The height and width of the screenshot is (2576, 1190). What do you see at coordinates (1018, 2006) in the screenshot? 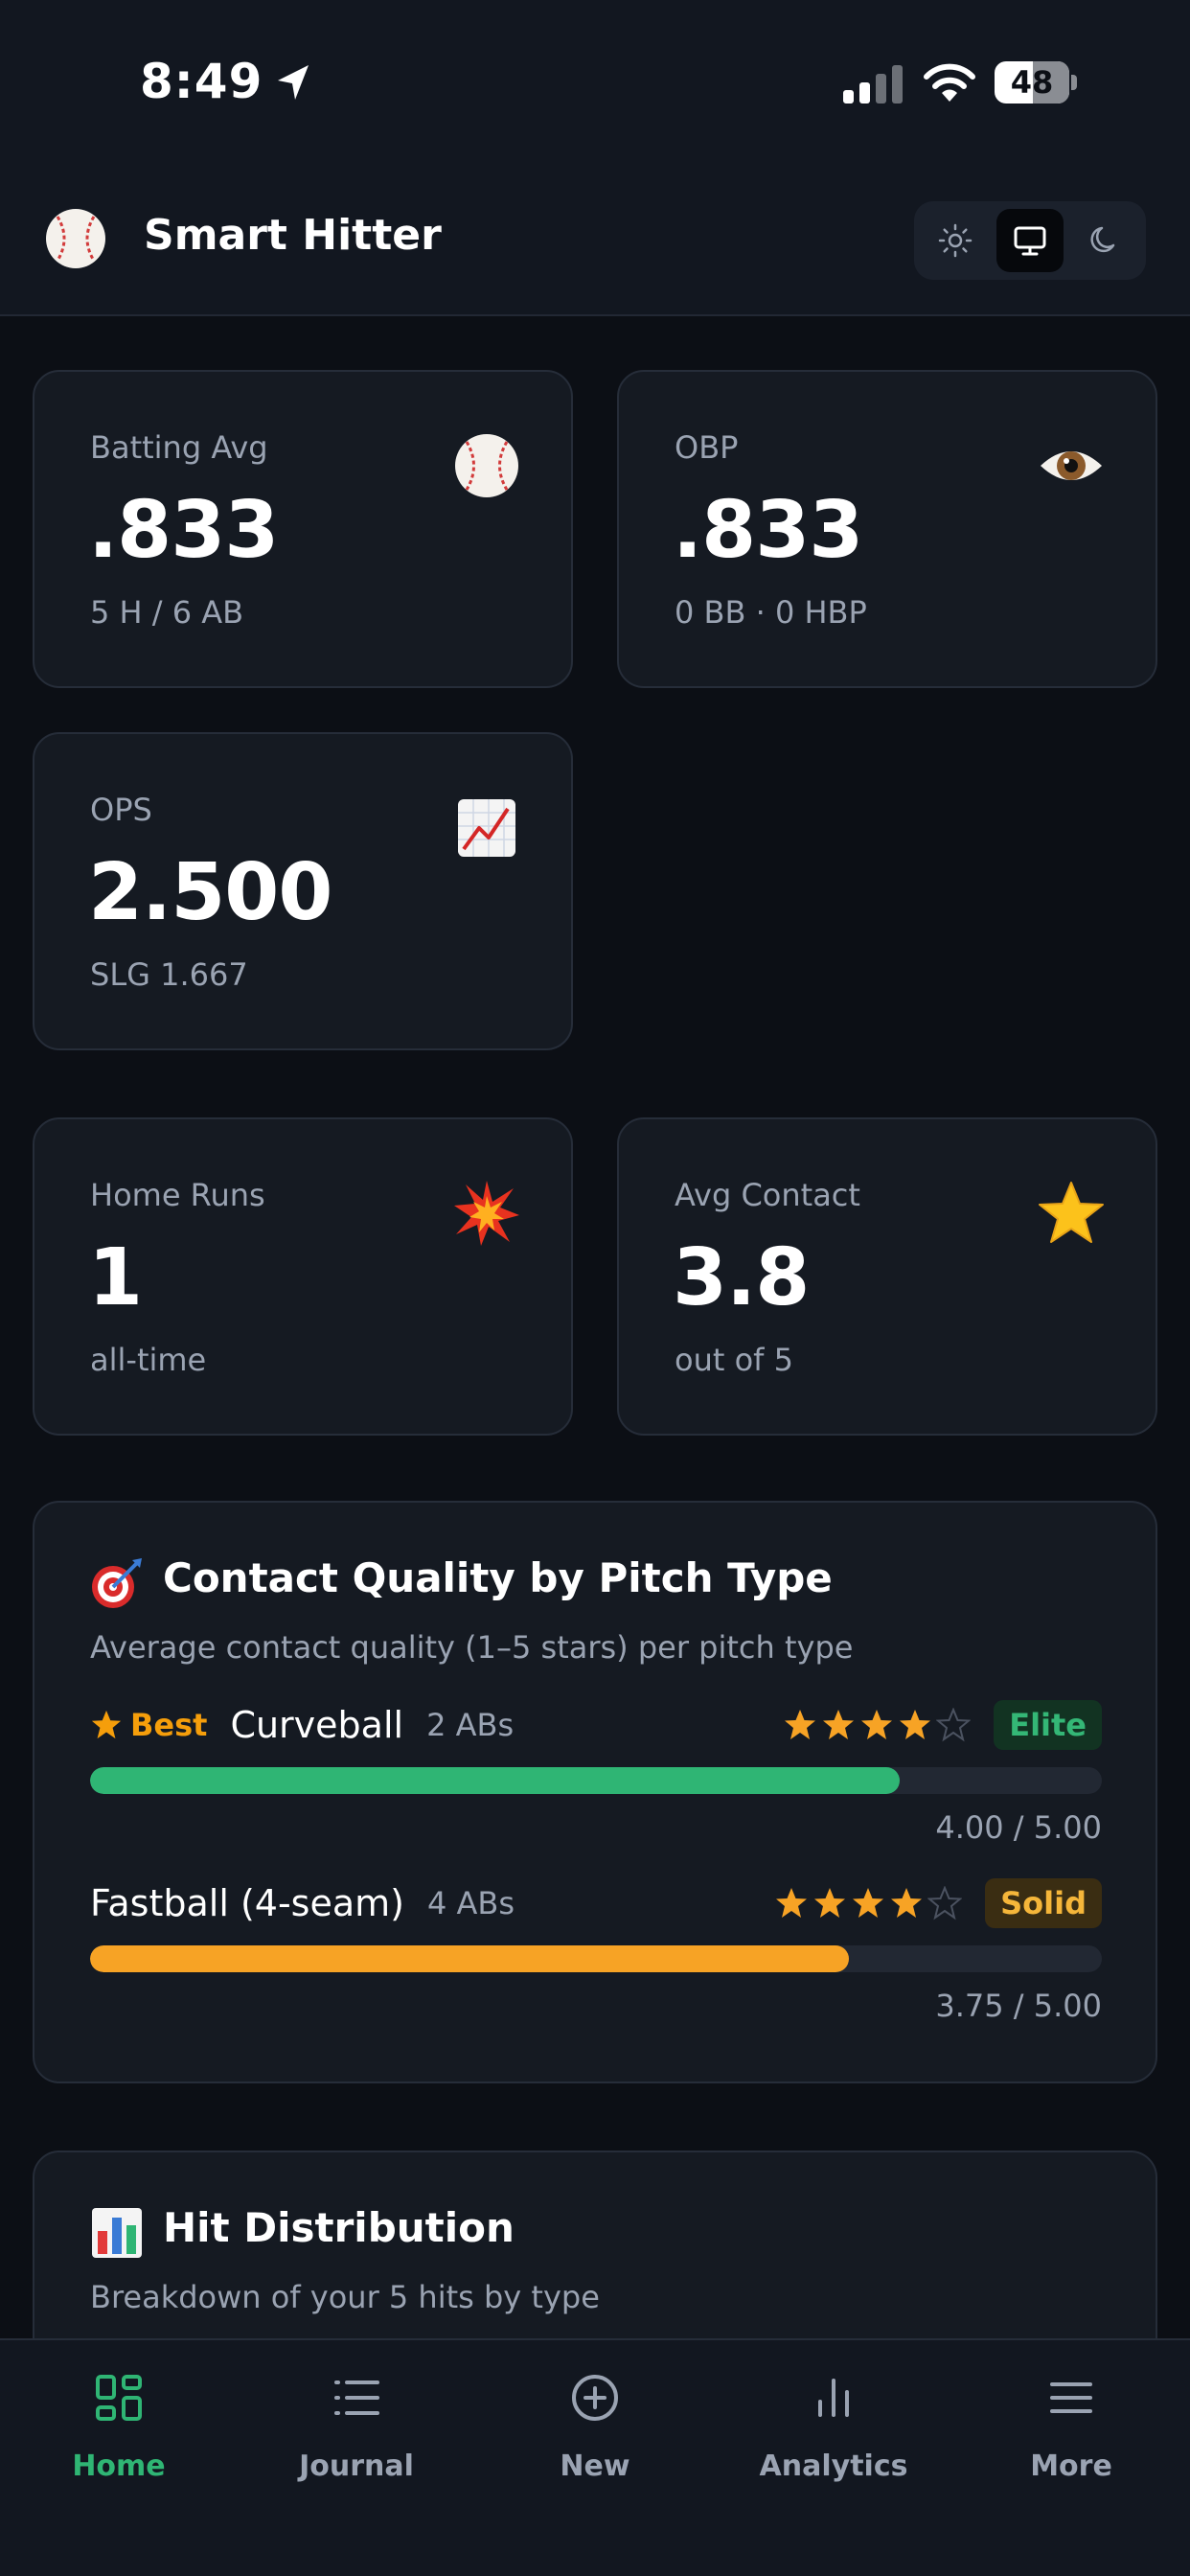
I see `contact-score: 3.75 / 5.00` at bounding box center [1018, 2006].